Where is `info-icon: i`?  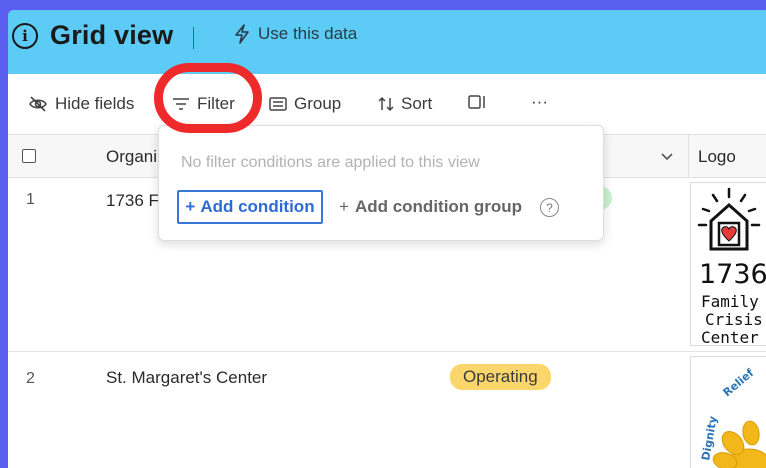 info-icon: i is located at coordinates (25, 36).